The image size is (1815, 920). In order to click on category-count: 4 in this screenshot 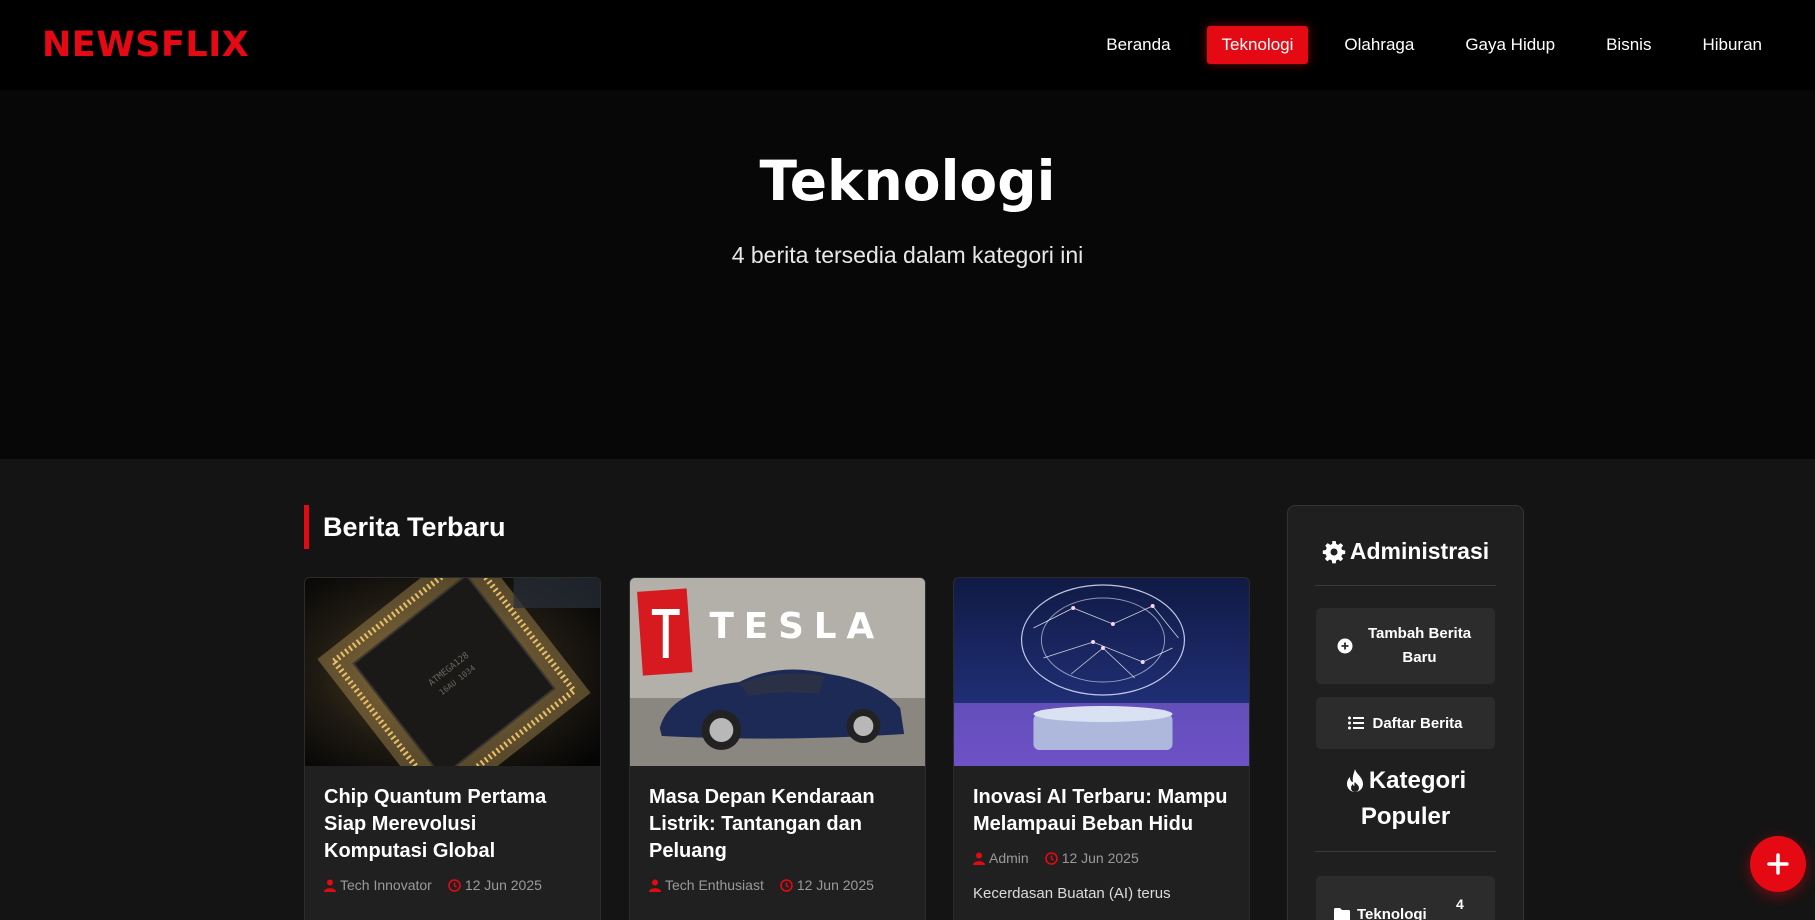, I will do `click(1460, 904)`.